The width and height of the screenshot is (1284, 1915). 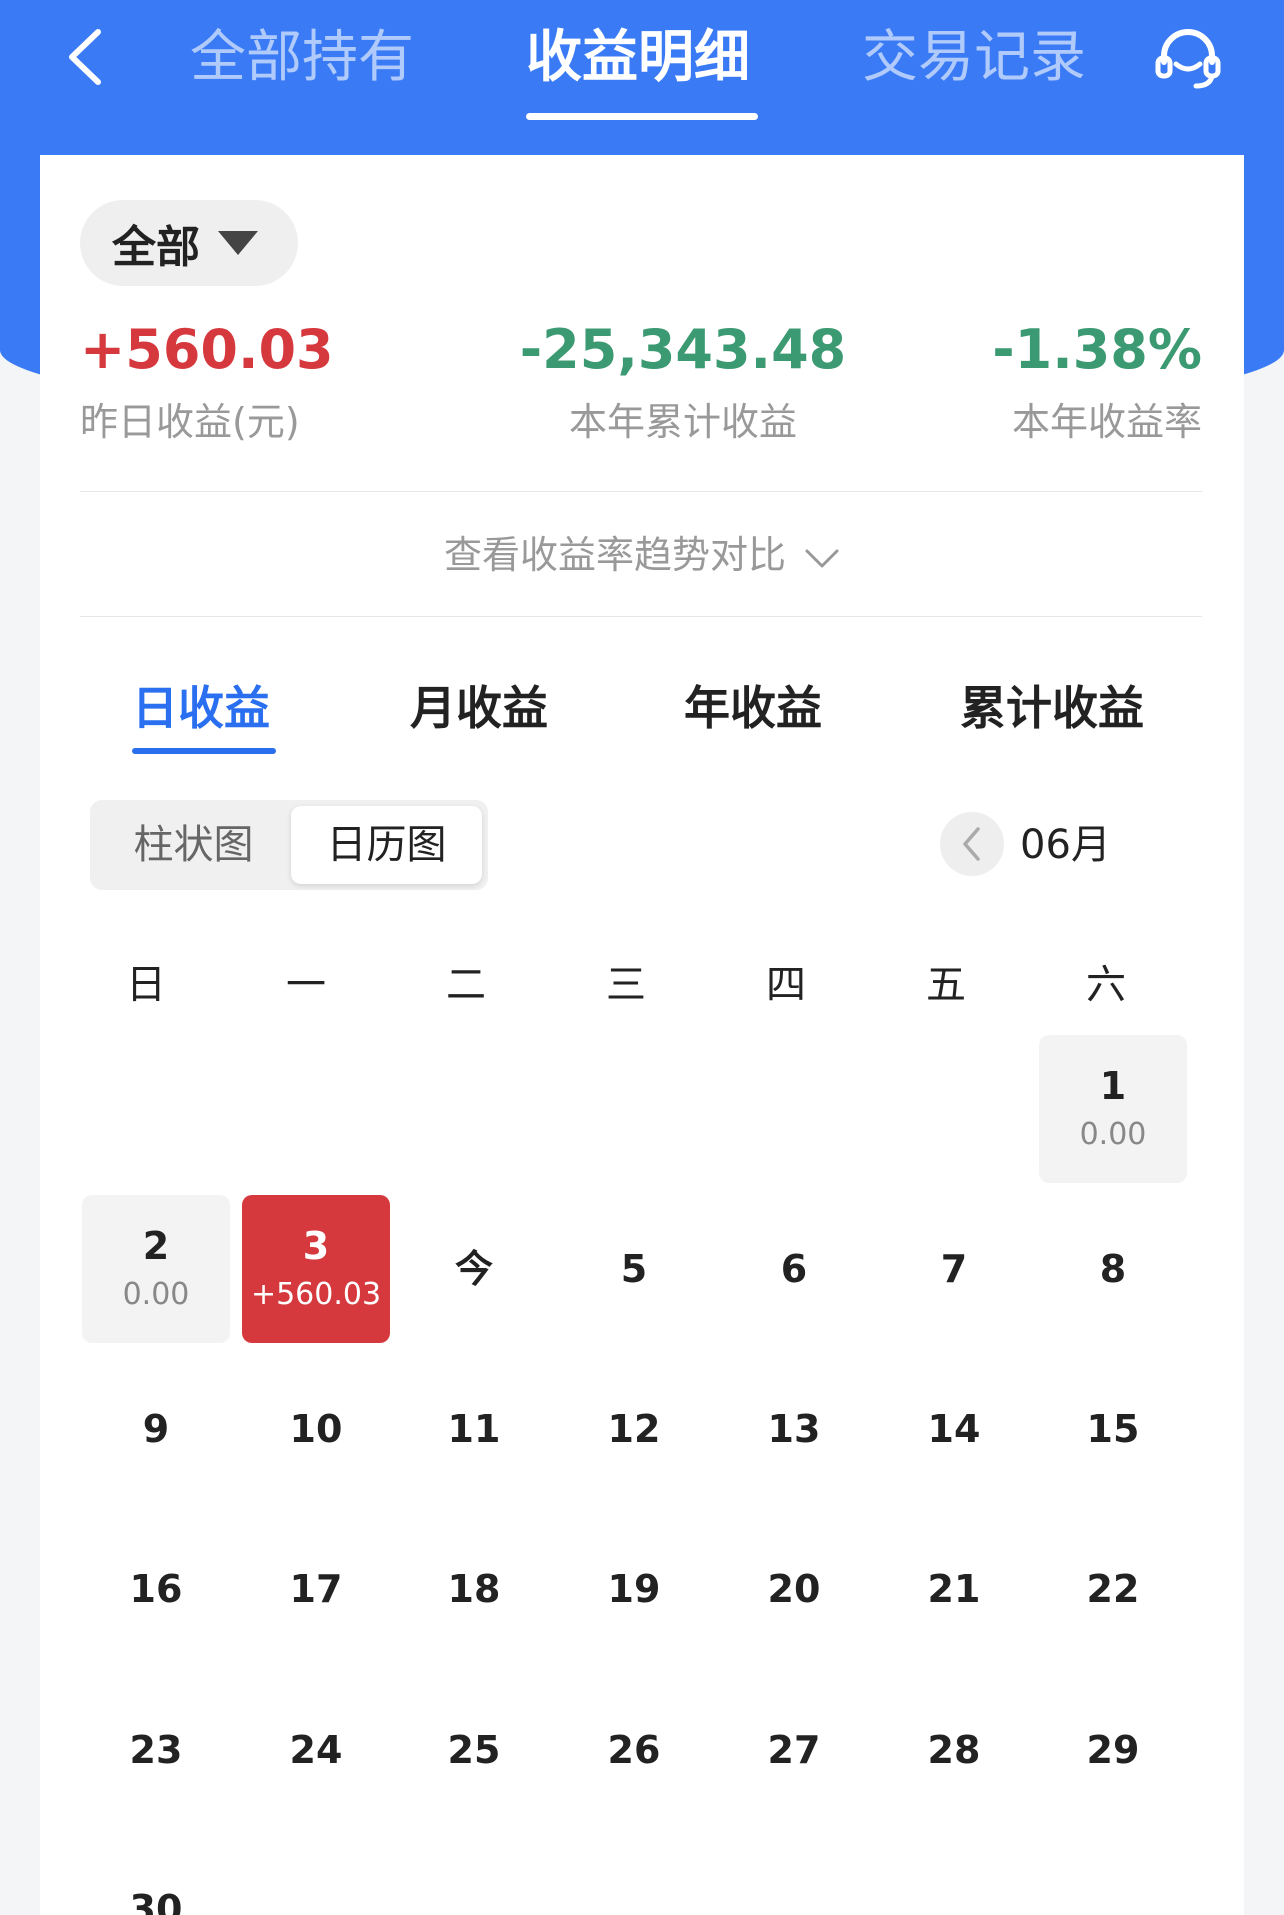 What do you see at coordinates (822, 558) in the screenshot?
I see `chevron-down-icon` at bounding box center [822, 558].